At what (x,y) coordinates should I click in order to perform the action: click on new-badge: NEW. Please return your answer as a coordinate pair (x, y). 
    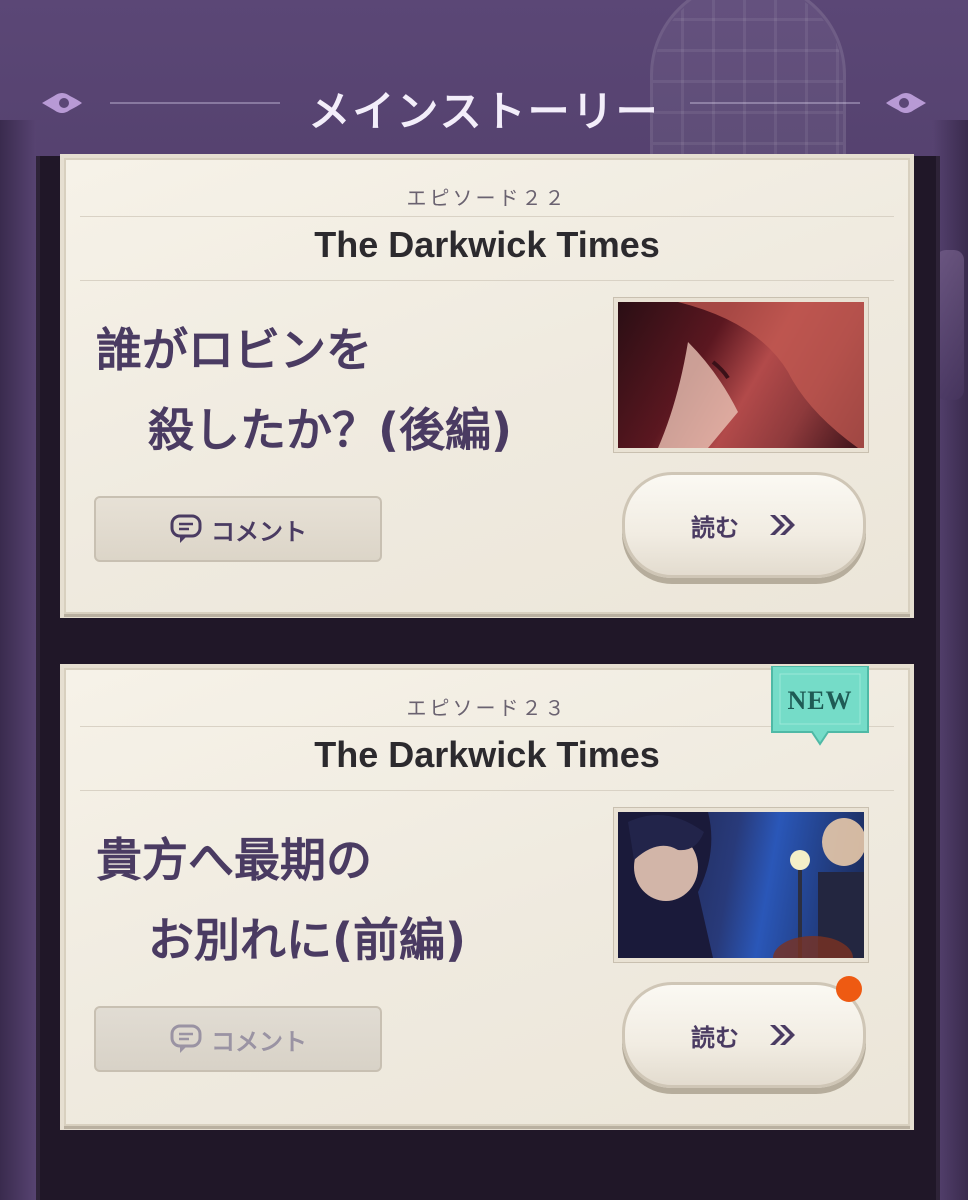
    Looking at the image, I should click on (820, 708).